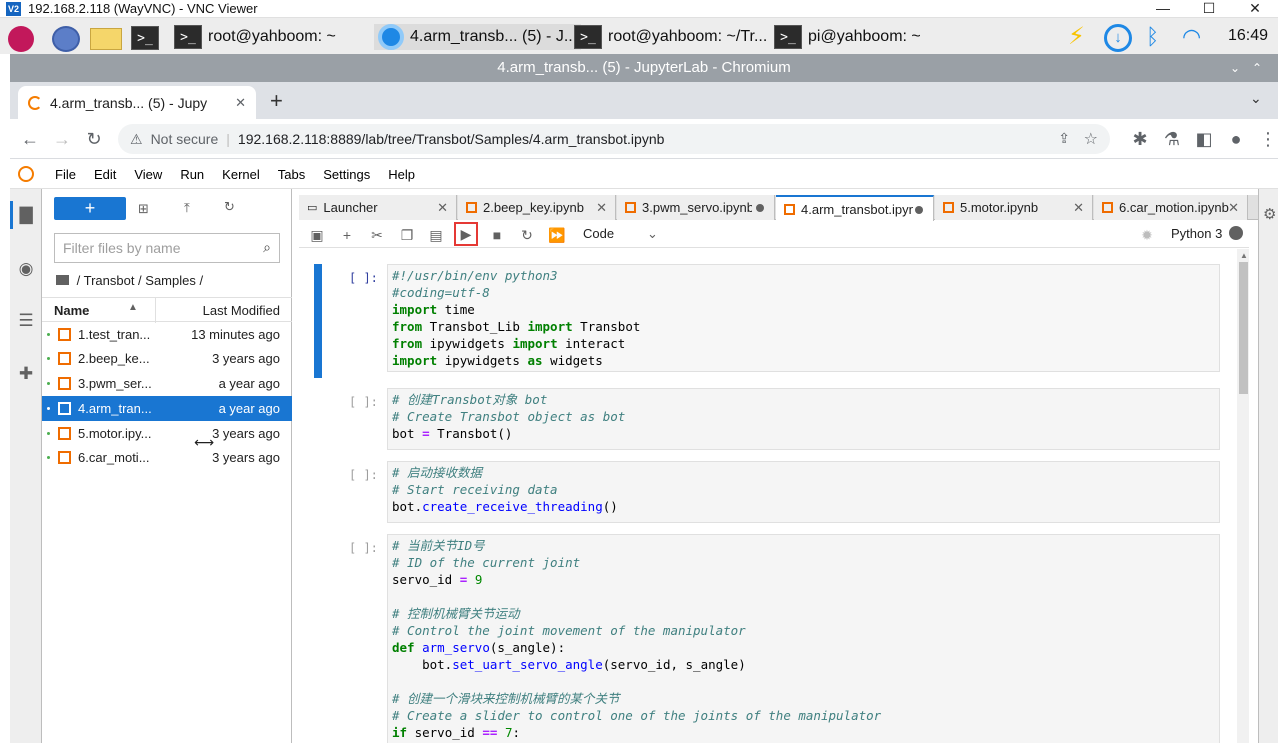 The width and height of the screenshot is (1278, 743). What do you see at coordinates (1244, 255) in the screenshot?
I see `scroll-up-arrow-icon: ▲` at bounding box center [1244, 255].